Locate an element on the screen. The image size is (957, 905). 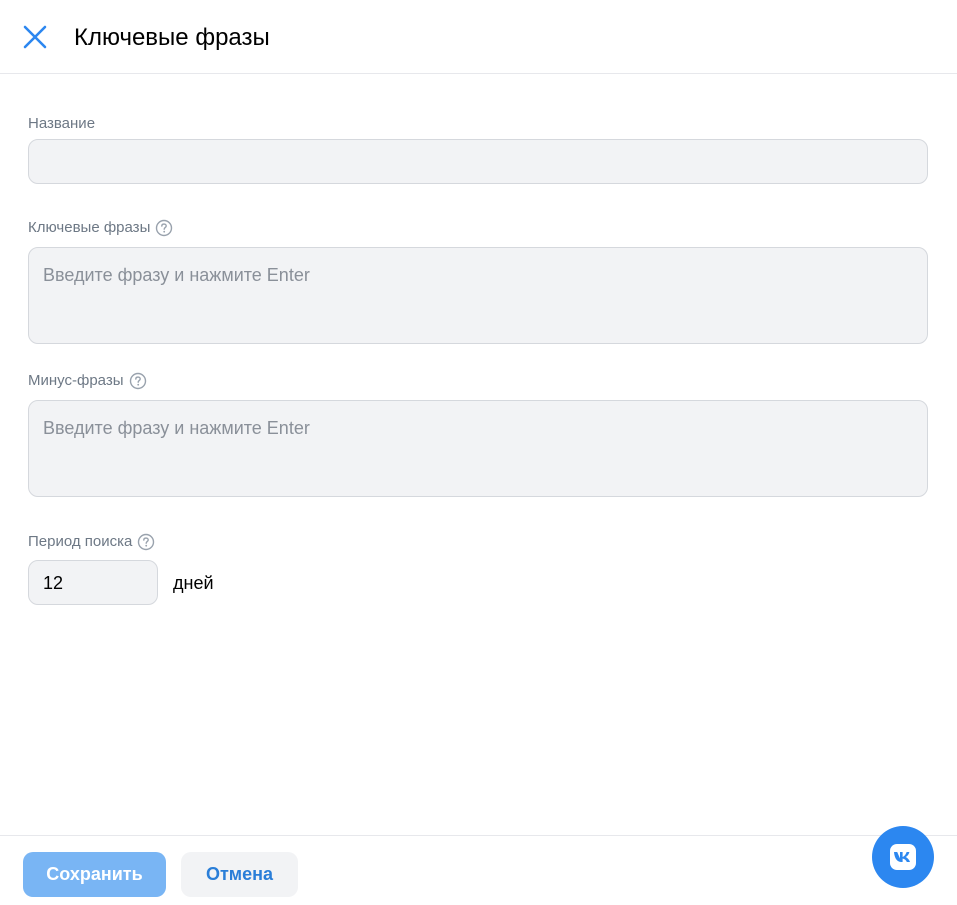
minus-phrases-label-text: Минус-фразы is located at coordinates (76, 380).